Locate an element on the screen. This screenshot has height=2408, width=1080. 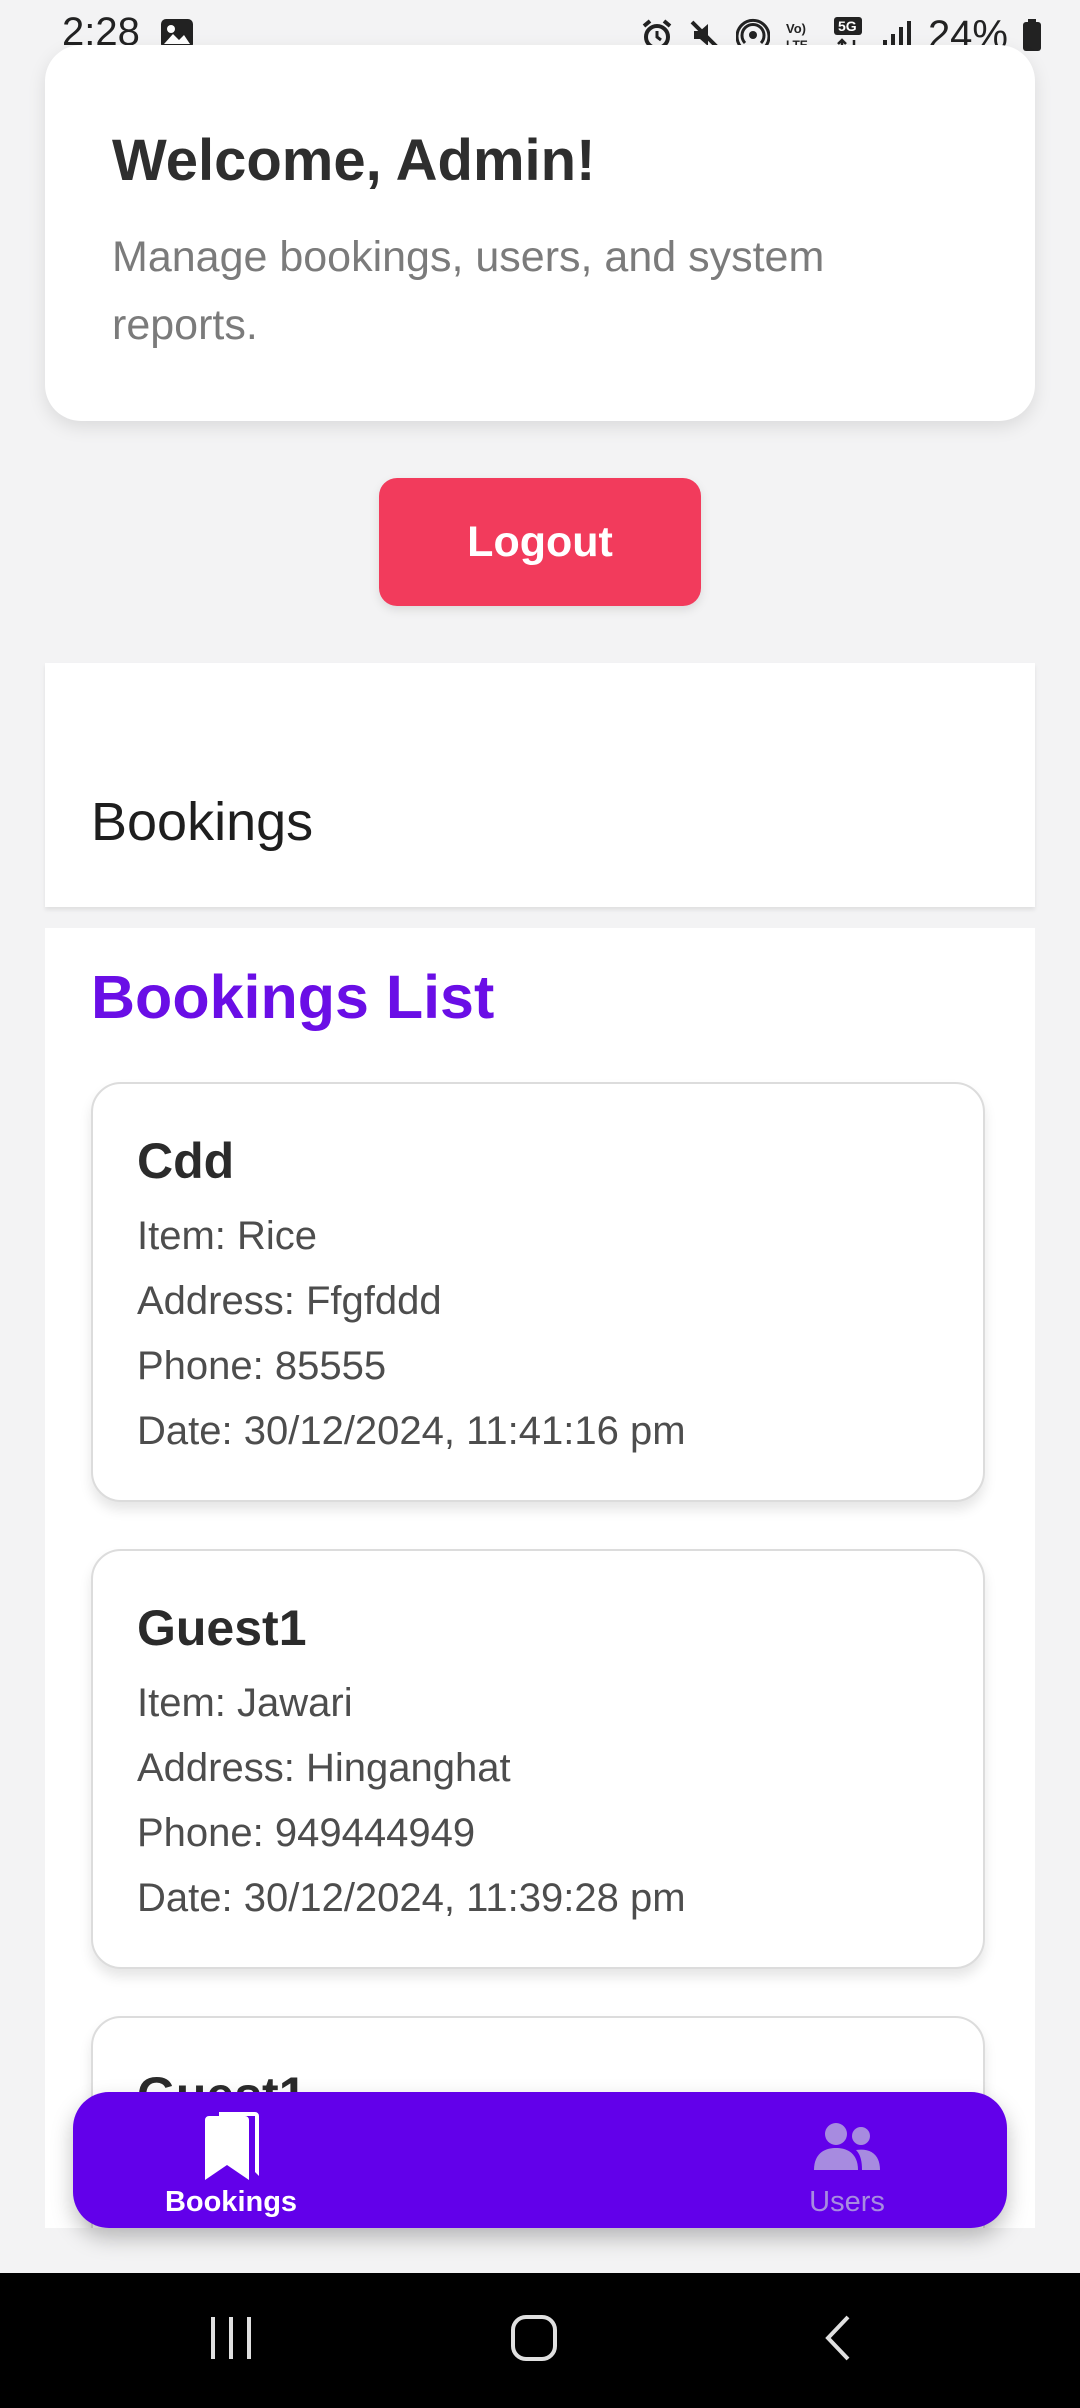
system-nav-bar is located at coordinates (540, 2340).